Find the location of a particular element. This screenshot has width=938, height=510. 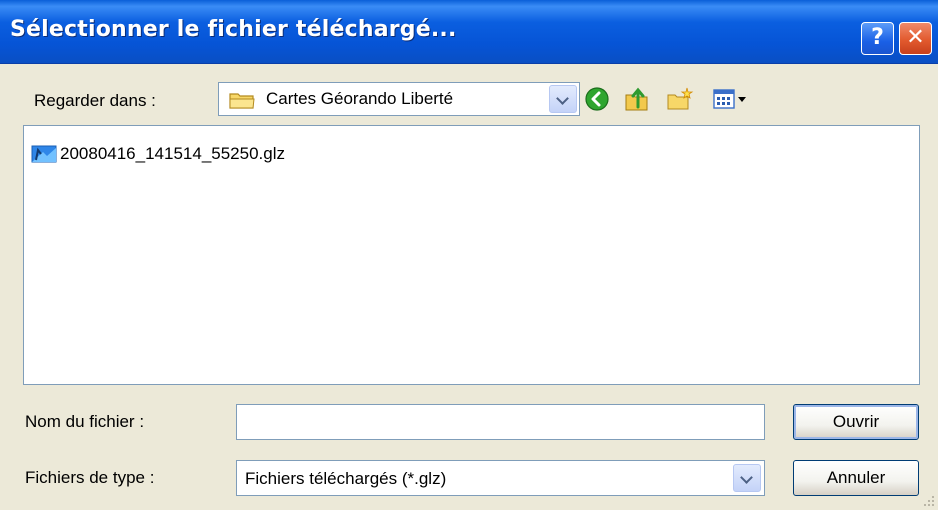

glz-file-icon is located at coordinates (44, 154).